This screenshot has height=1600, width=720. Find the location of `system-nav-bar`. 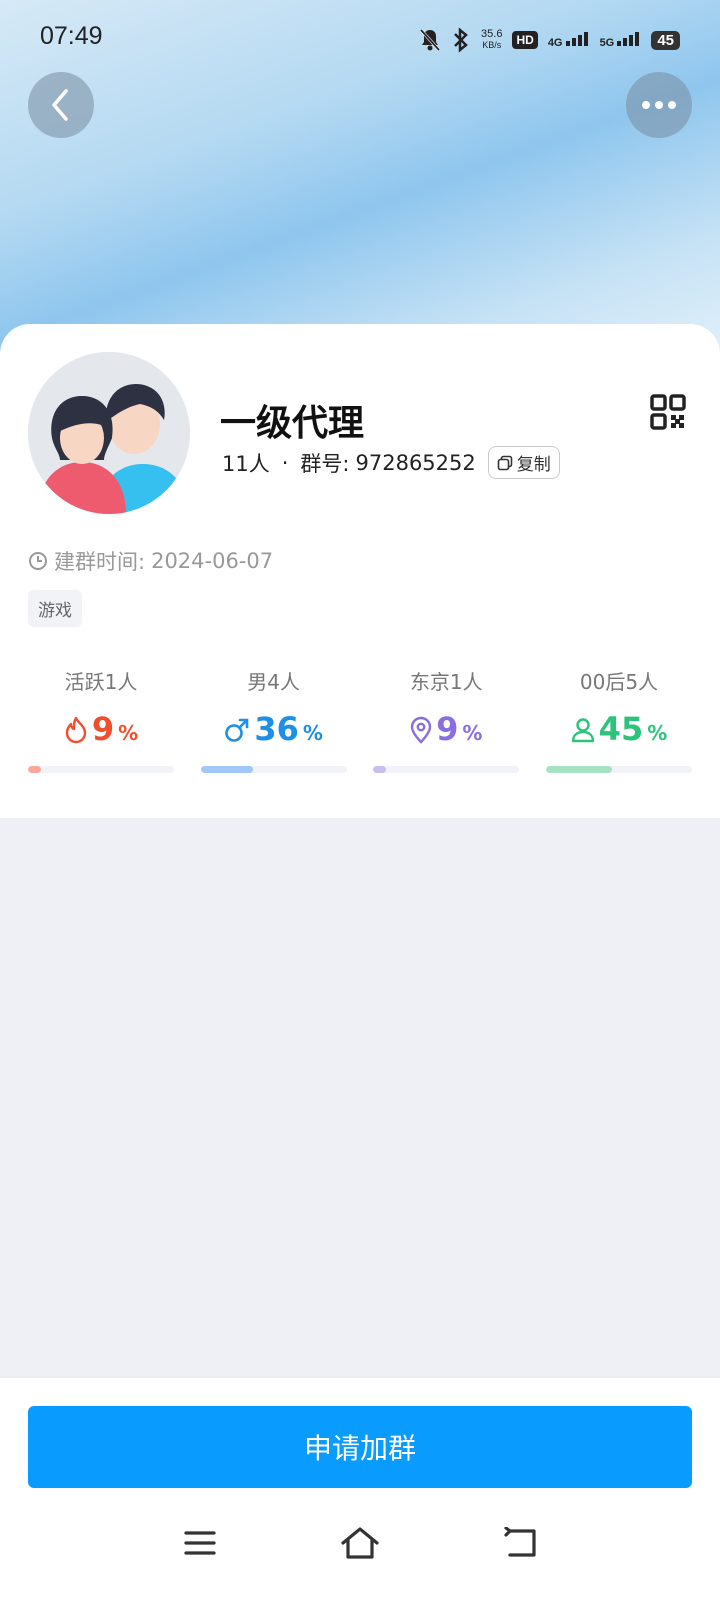

system-nav-bar is located at coordinates (360, 1543).